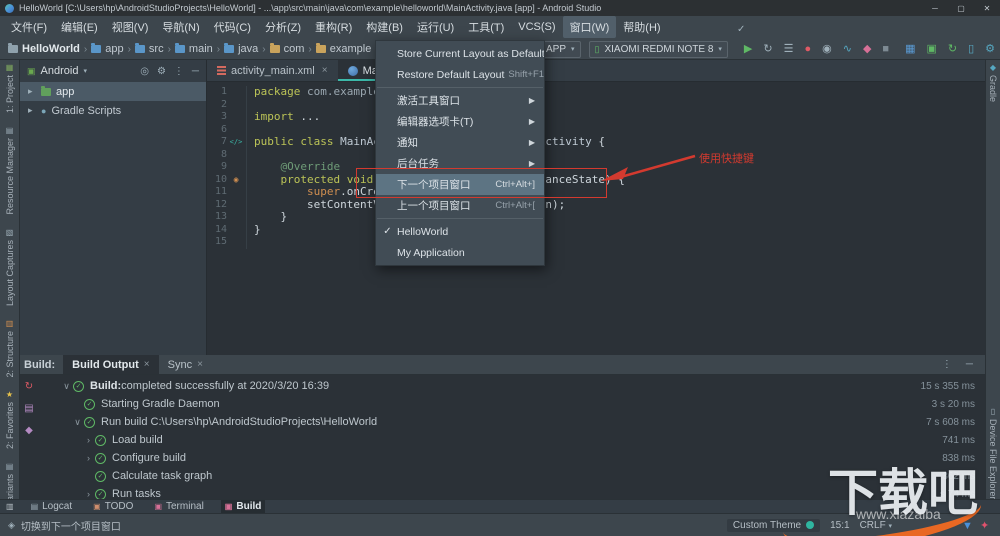  What do you see at coordinates (486, 27) in the screenshot?
I see `menubar-item-9: 工具(T)` at bounding box center [486, 27].